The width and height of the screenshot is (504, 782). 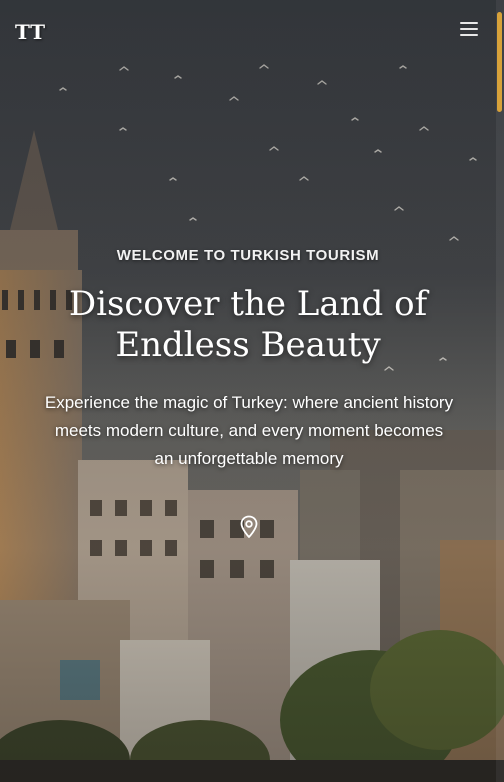 What do you see at coordinates (248, 345) in the screenshot?
I see `hero-title-line-2: Endless Beauty` at bounding box center [248, 345].